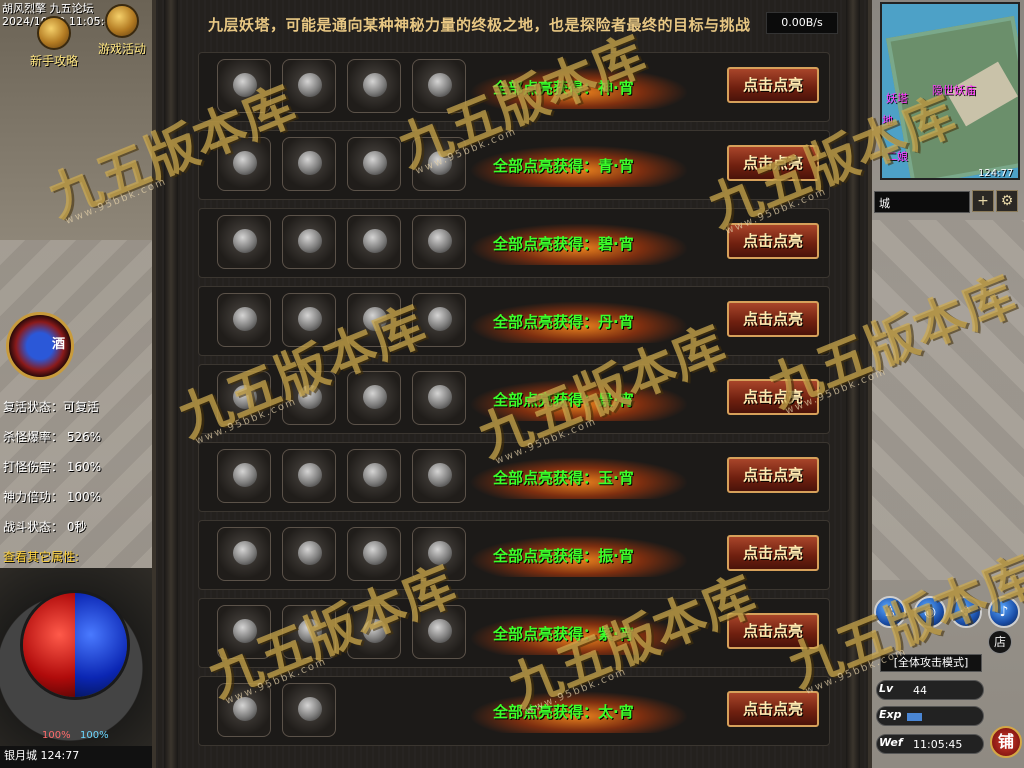 Image resolution: width=1024 pixels, height=768 pixels. What do you see at coordinates (996, 173) in the screenshot?
I see `minimap-coord: 124:77` at bounding box center [996, 173].